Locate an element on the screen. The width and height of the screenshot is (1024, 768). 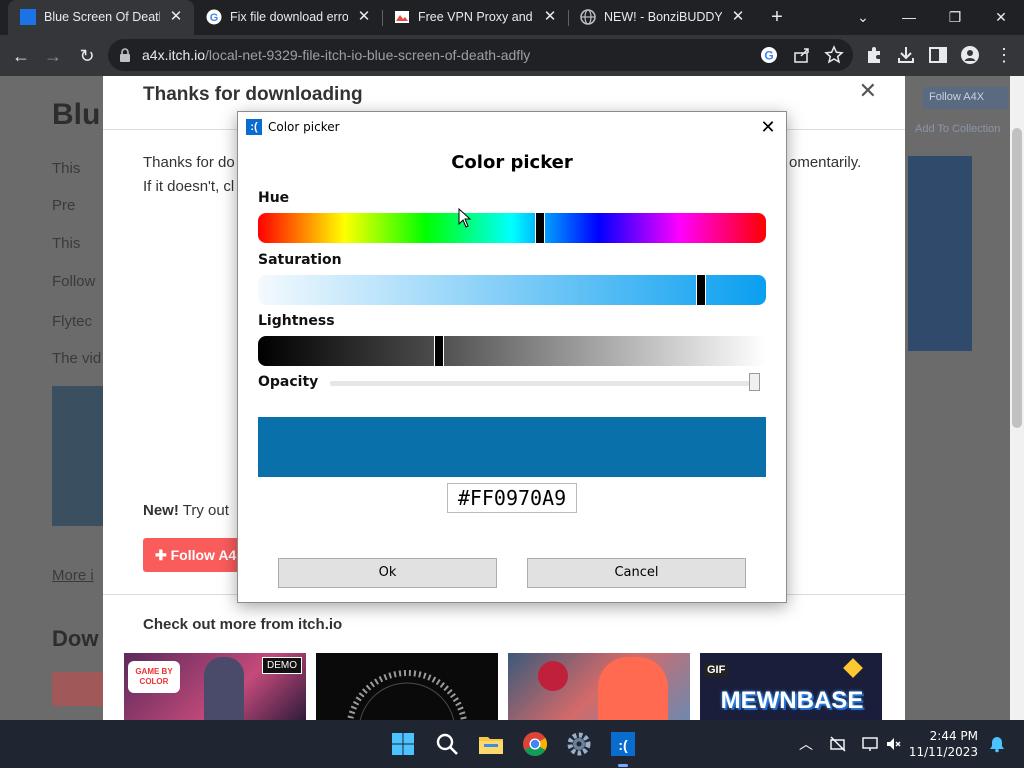
page-scrollbar is located at coordinates (1017, 398).